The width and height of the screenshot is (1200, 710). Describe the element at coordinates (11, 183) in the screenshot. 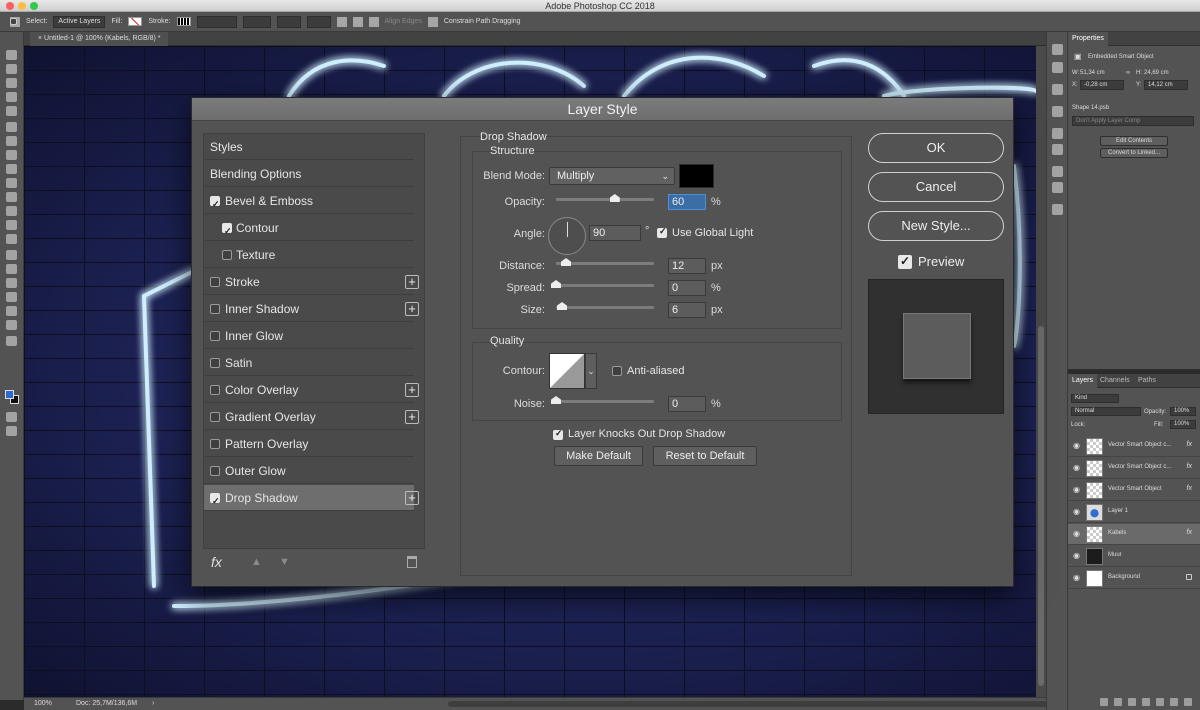

I see `history-brush-tool-icon` at that location.